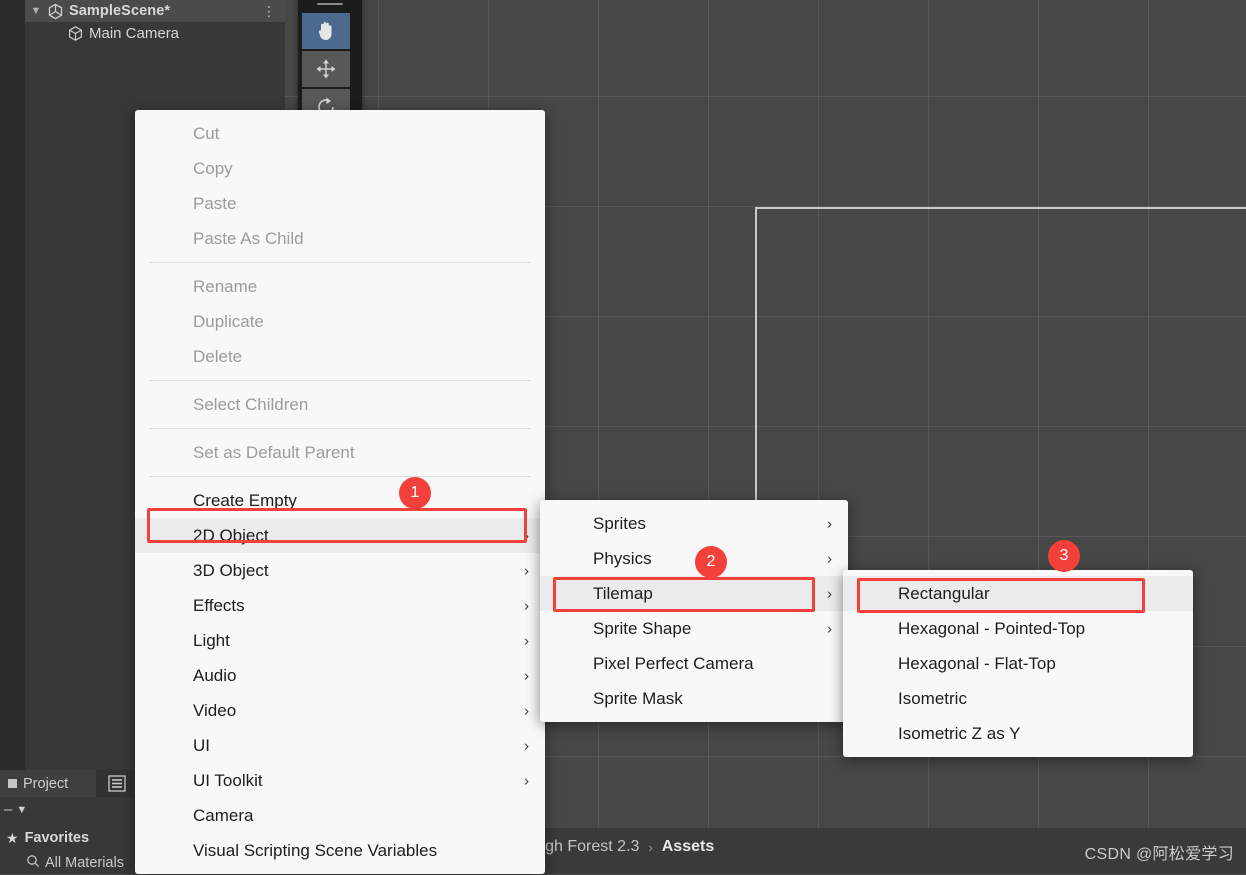 The width and height of the screenshot is (1246, 875). What do you see at coordinates (315, 850) in the screenshot?
I see `menu-item-label: Visual Scripting Scene Variables` at bounding box center [315, 850].